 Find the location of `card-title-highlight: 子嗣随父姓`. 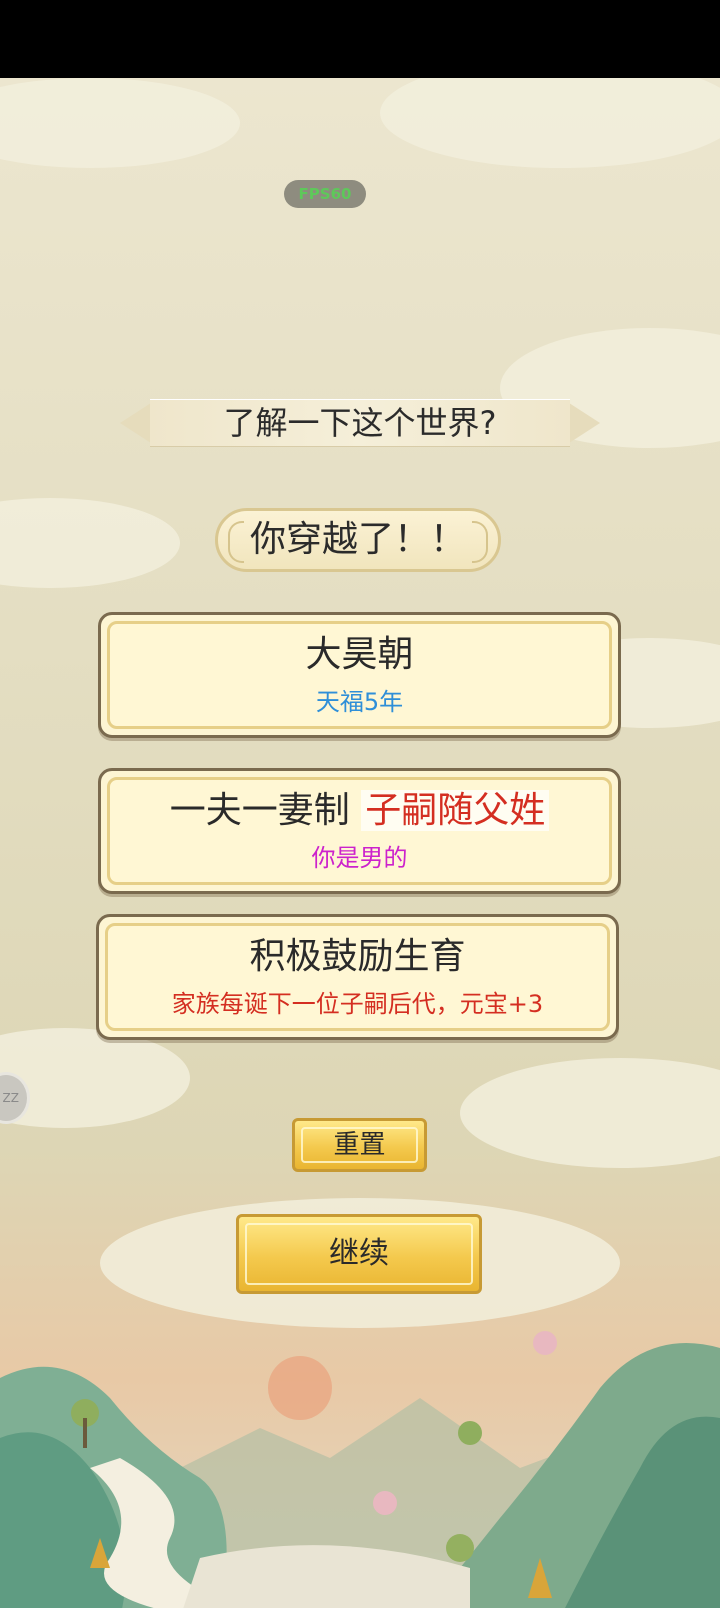

card-title-highlight: 子嗣随父姓 is located at coordinates (455, 810).